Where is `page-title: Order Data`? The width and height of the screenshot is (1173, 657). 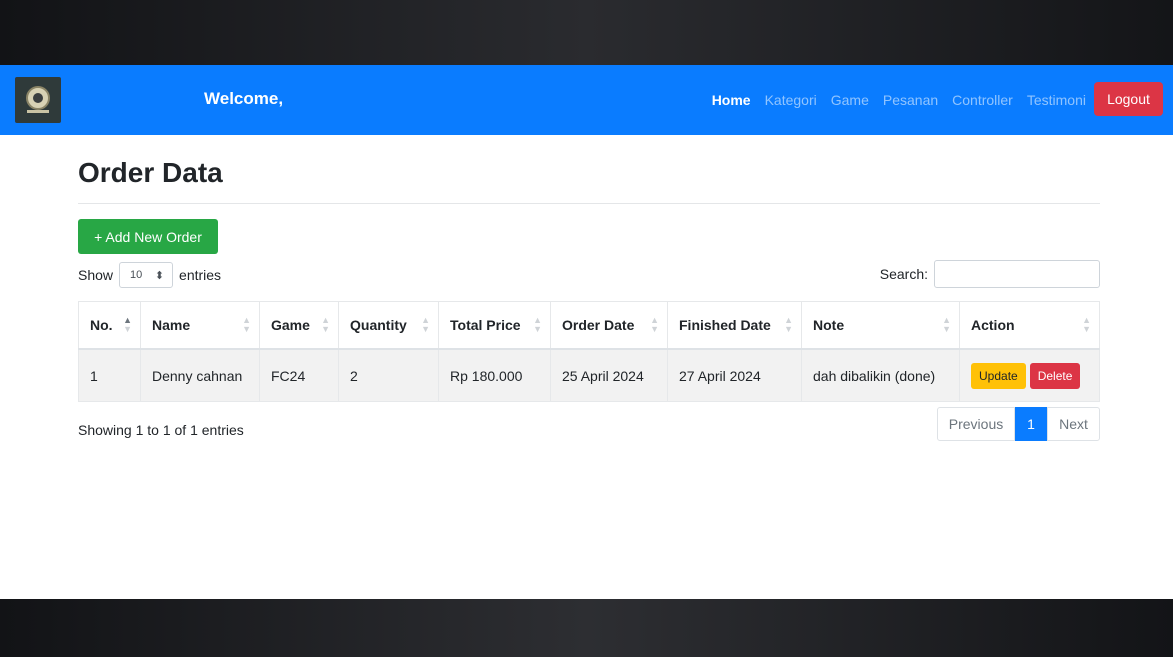
page-title: Order Data is located at coordinates (150, 172).